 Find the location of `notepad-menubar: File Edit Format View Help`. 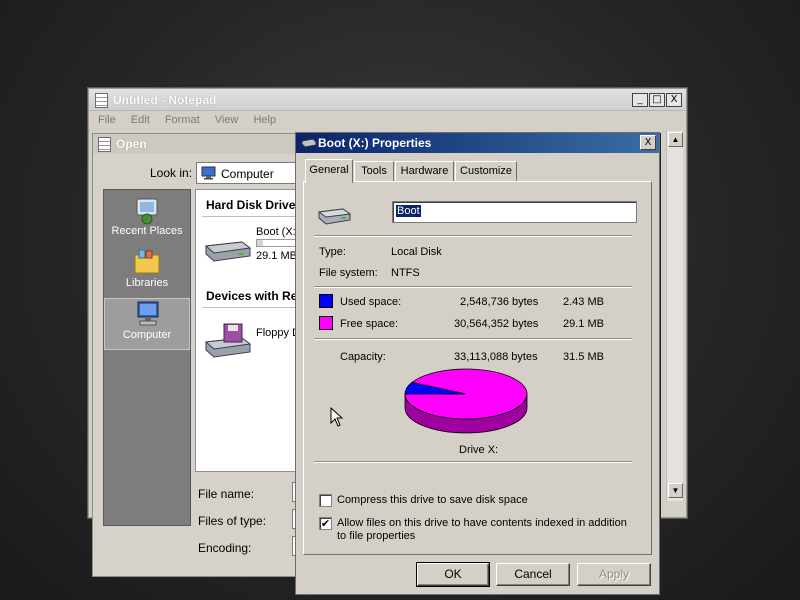

notepad-menubar: File Edit Format View Help is located at coordinates (193, 120).